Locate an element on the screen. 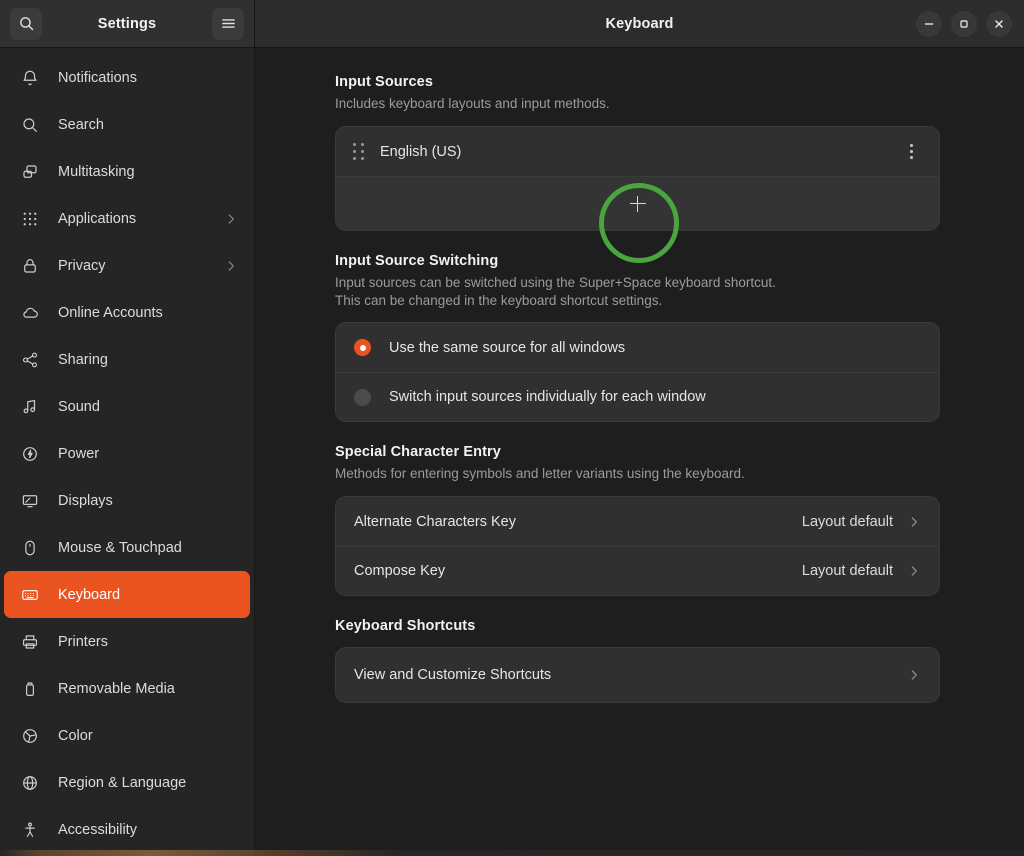 Image resolution: width=1024 pixels, height=856 pixels. sidebar-item-search: Search is located at coordinates (127, 124).